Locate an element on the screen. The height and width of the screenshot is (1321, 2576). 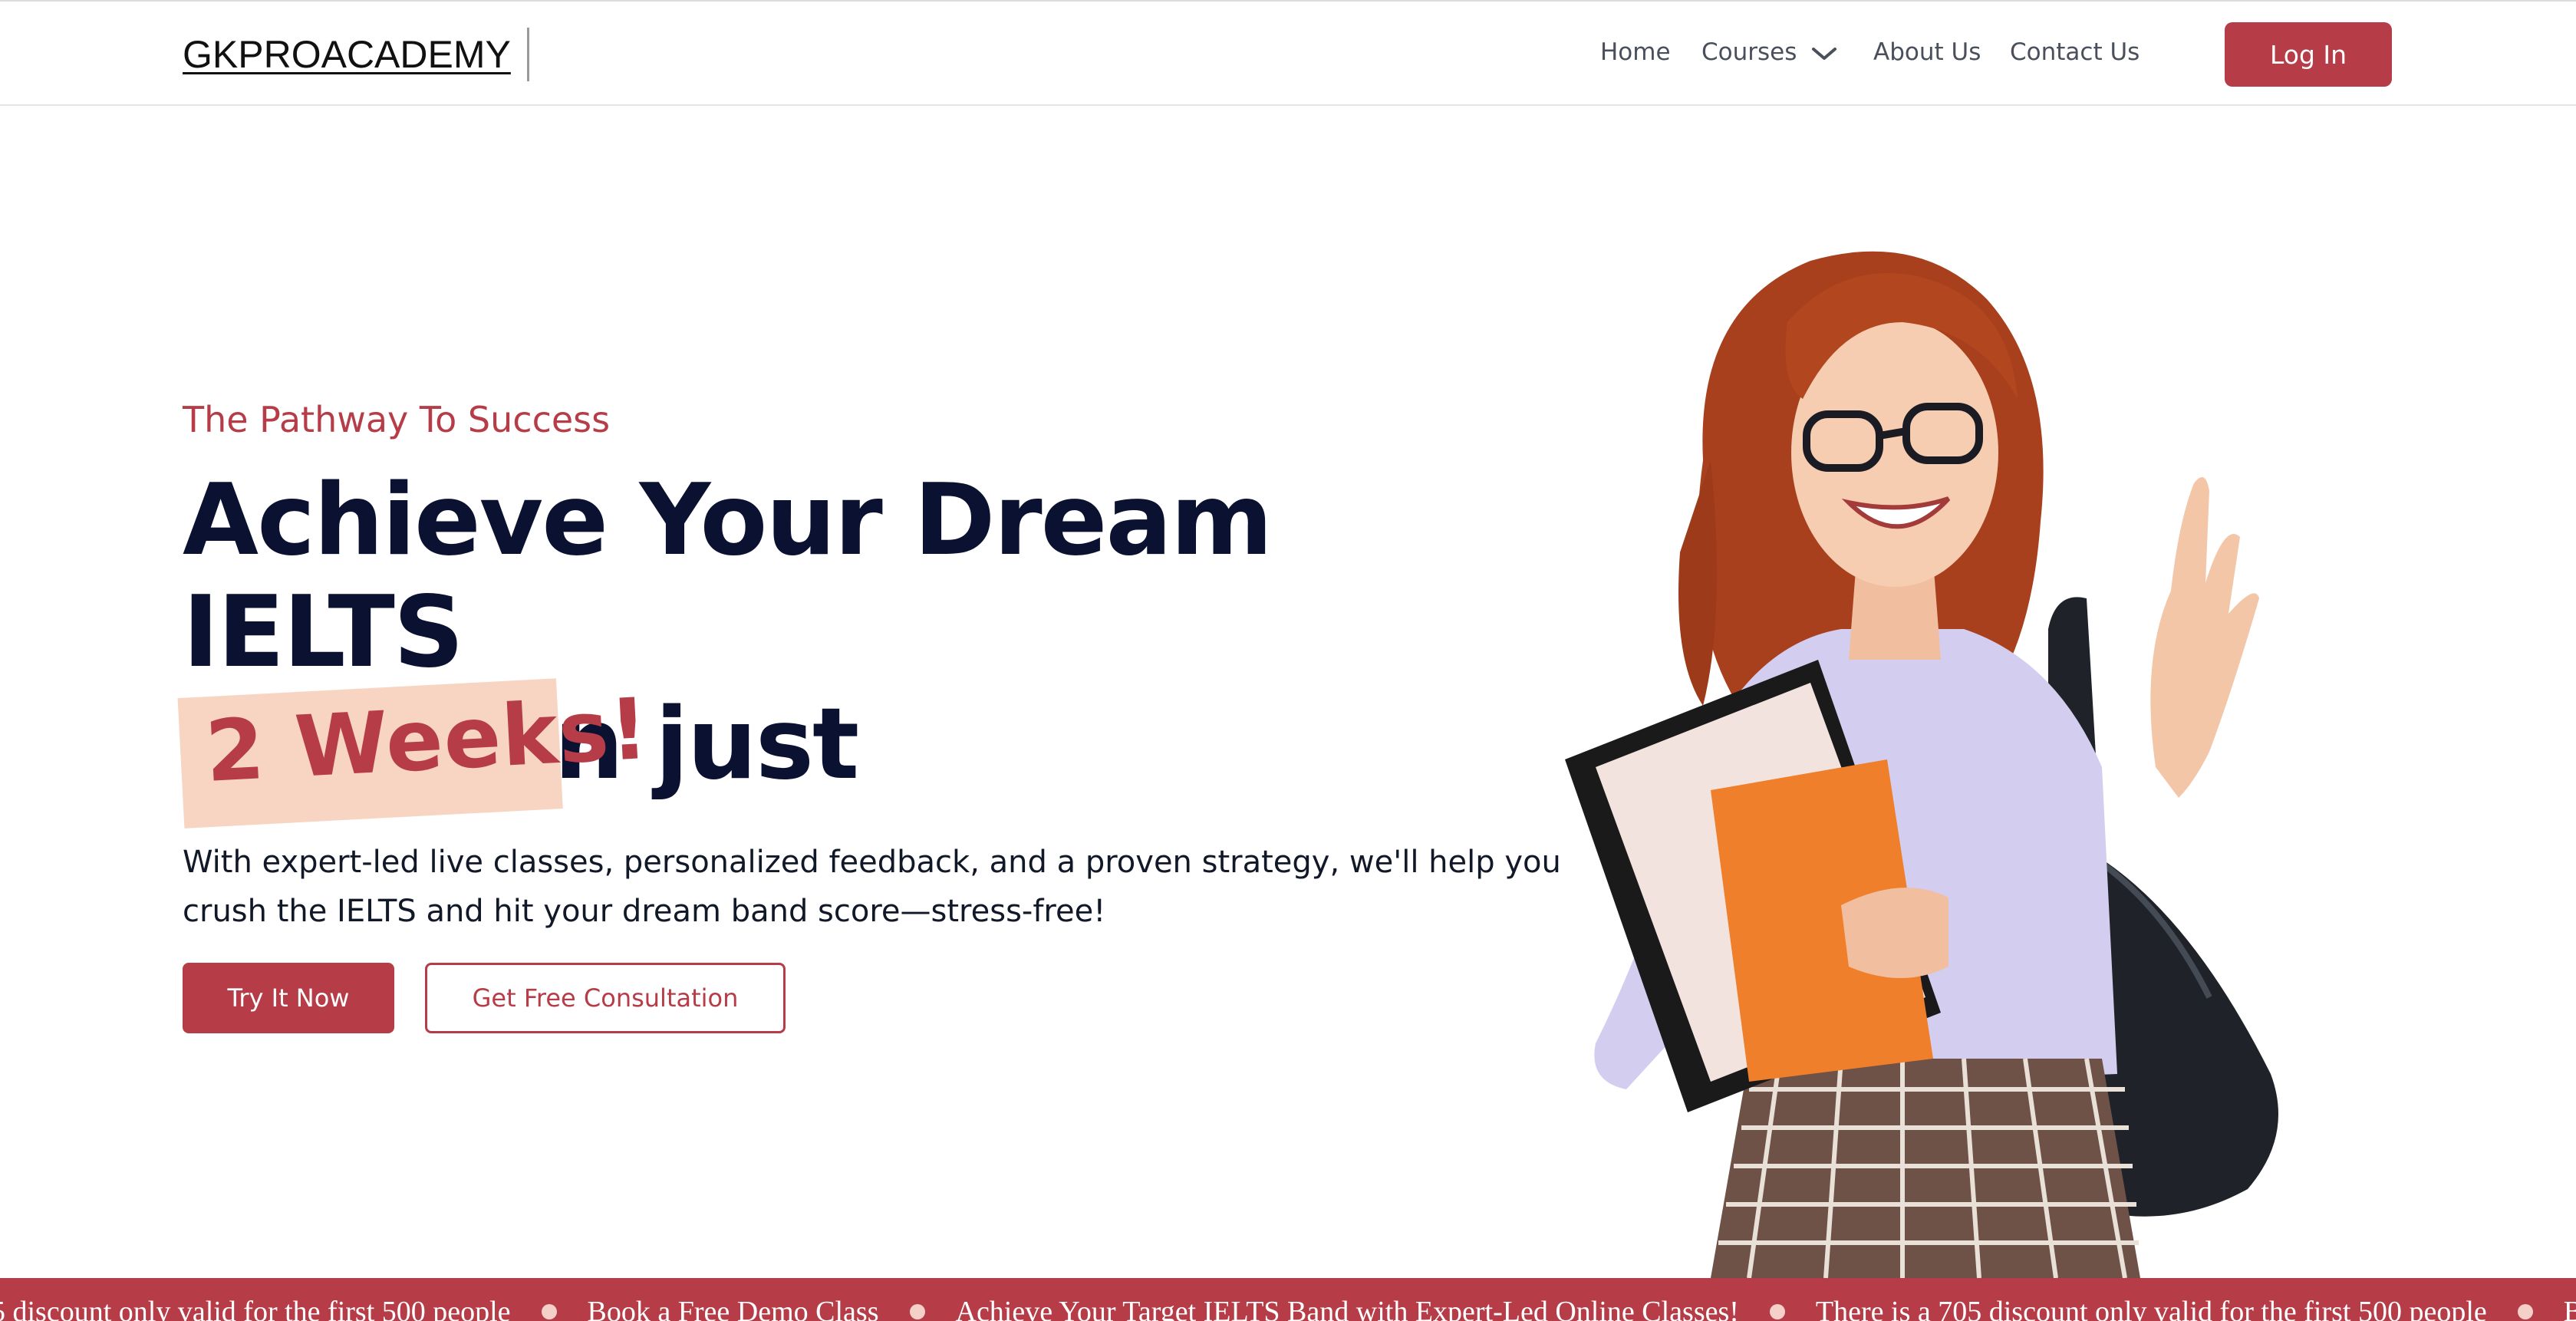
free-consultation-button: Get Free Consultation is located at coordinates (605, 998).